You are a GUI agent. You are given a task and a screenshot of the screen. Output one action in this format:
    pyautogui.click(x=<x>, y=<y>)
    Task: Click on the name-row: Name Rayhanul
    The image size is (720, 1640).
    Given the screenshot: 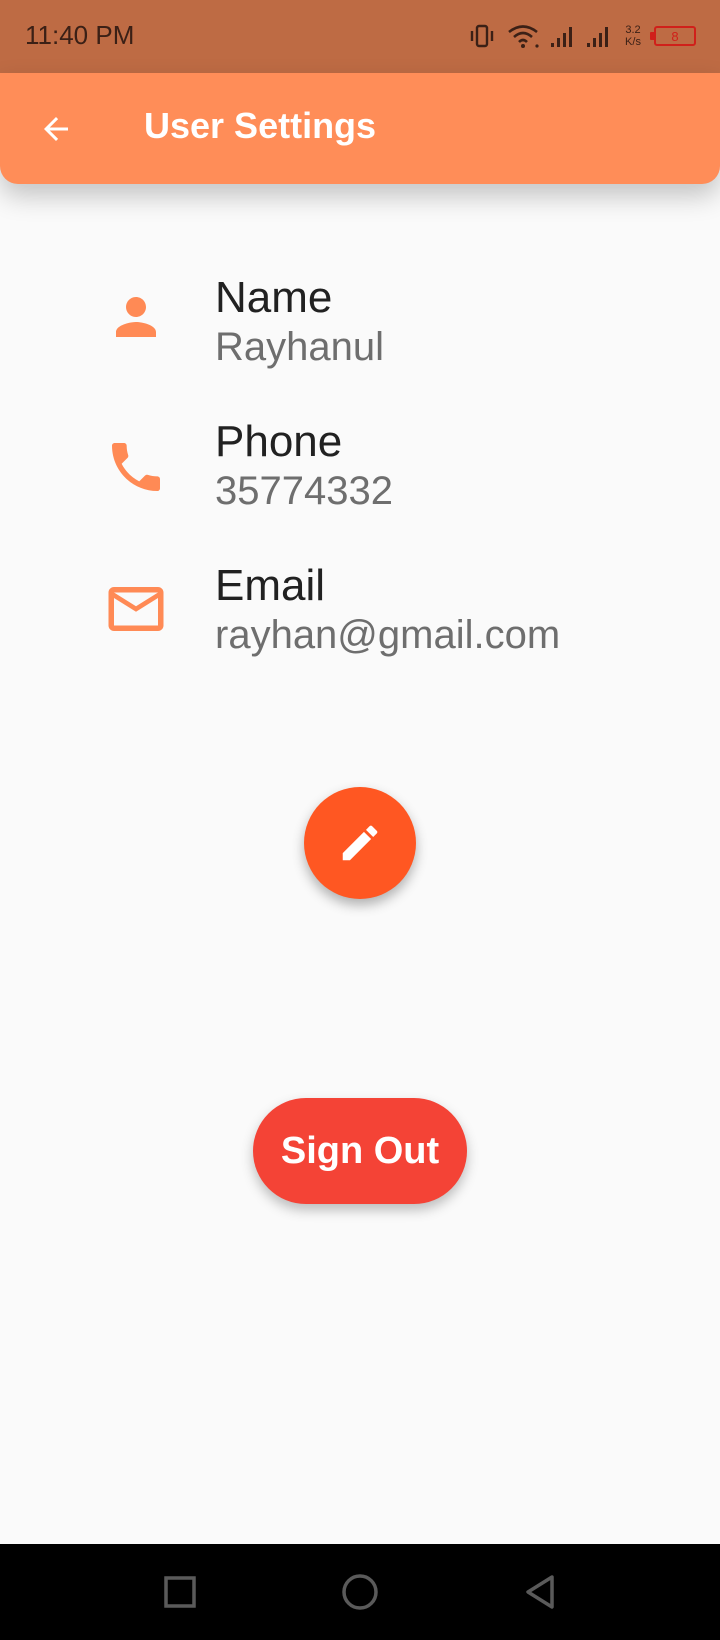 What is the action you would take?
    pyautogui.click(x=360, y=325)
    